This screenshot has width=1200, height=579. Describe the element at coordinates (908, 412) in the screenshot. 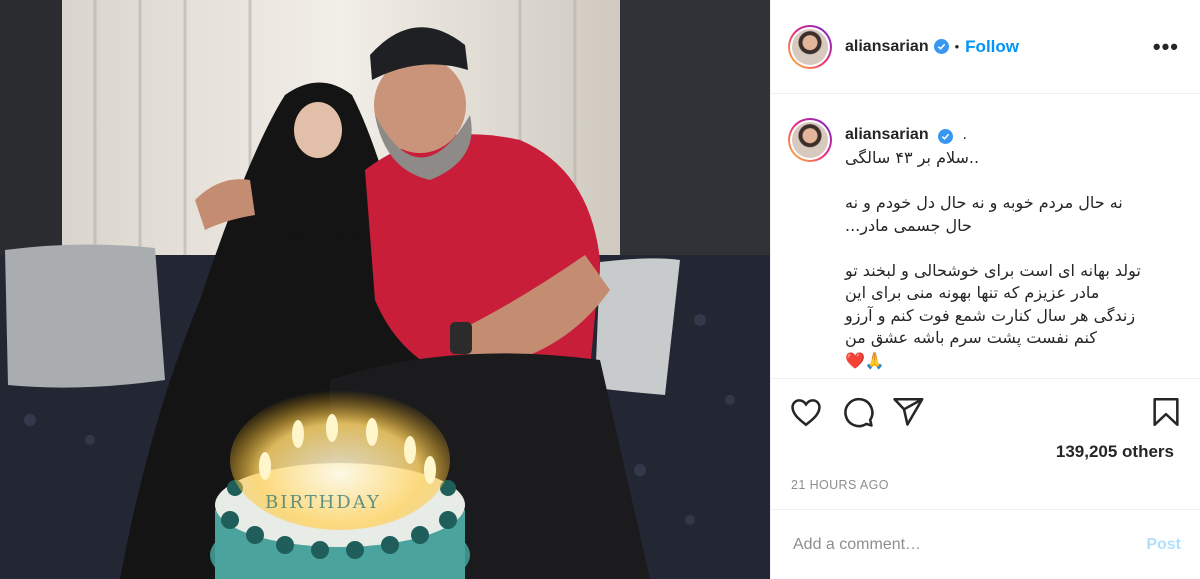

I see `share-icon` at that location.